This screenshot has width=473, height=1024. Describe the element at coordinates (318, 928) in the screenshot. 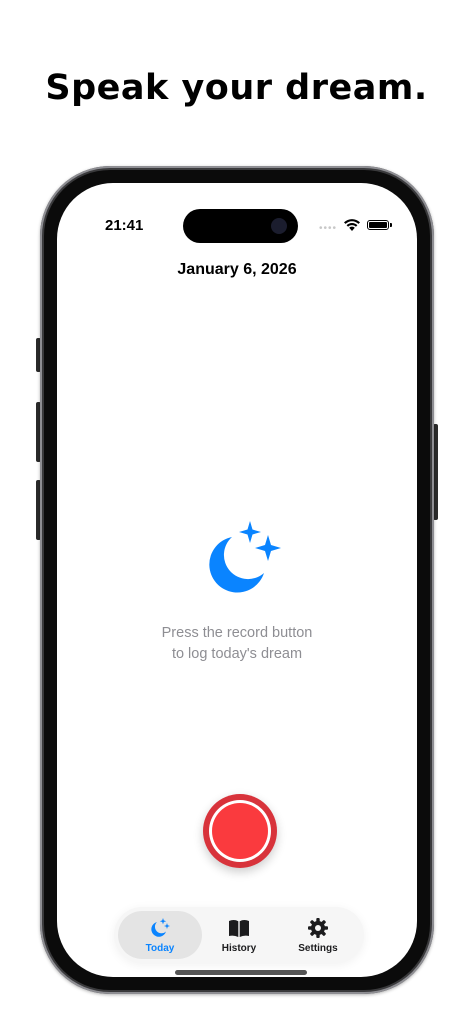

I see `gear-icon` at that location.